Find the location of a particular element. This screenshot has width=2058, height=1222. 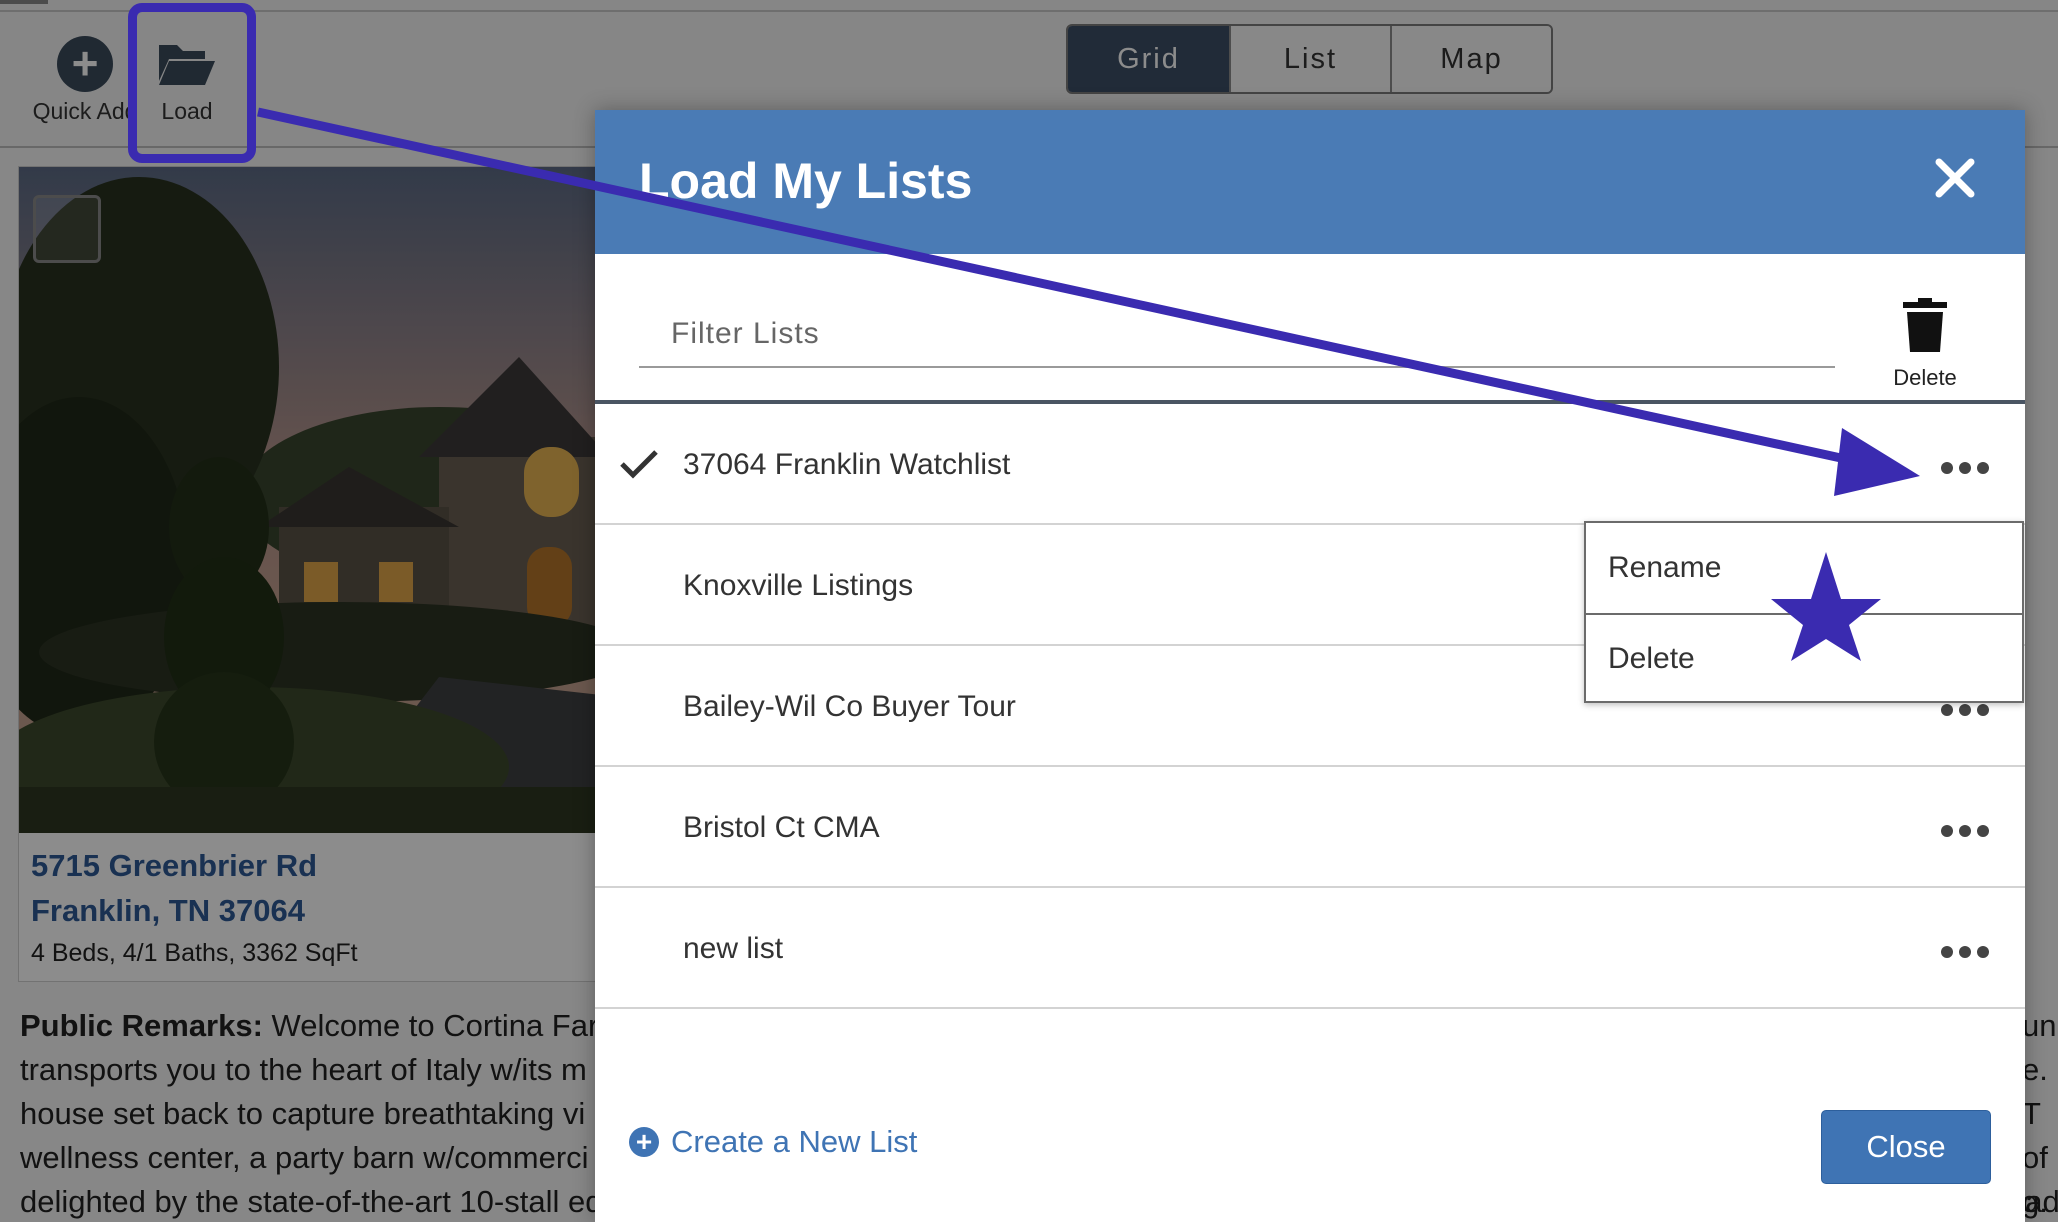

star-icon is located at coordinates (1826, 606).